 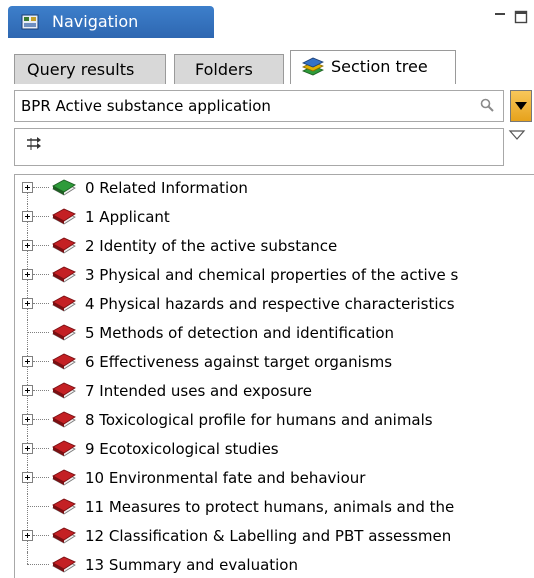 I want to click on tab-folders: Folders, so click(x=229, y=69).